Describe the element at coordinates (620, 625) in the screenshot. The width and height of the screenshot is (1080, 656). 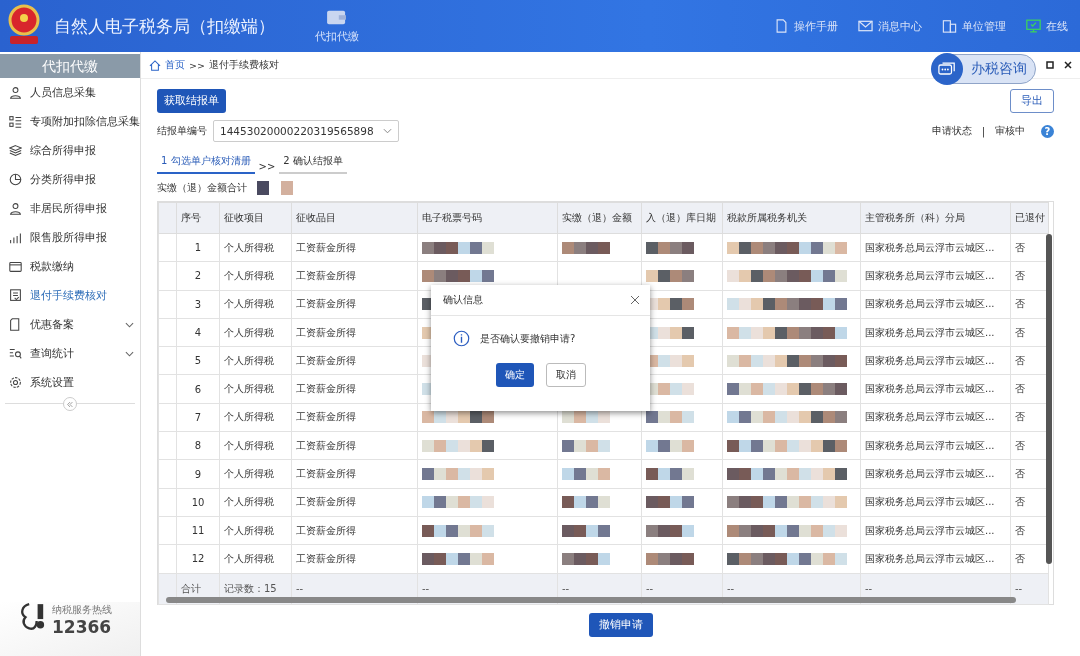
I see `revoke-button: 撤销申请` at that location.